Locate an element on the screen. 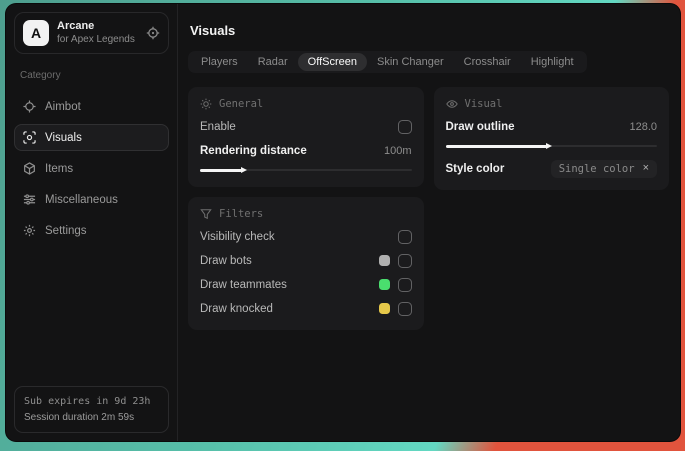 The height and width of the screenshot is (451, 685). funnel-icon is located at coordinates (206, 214).